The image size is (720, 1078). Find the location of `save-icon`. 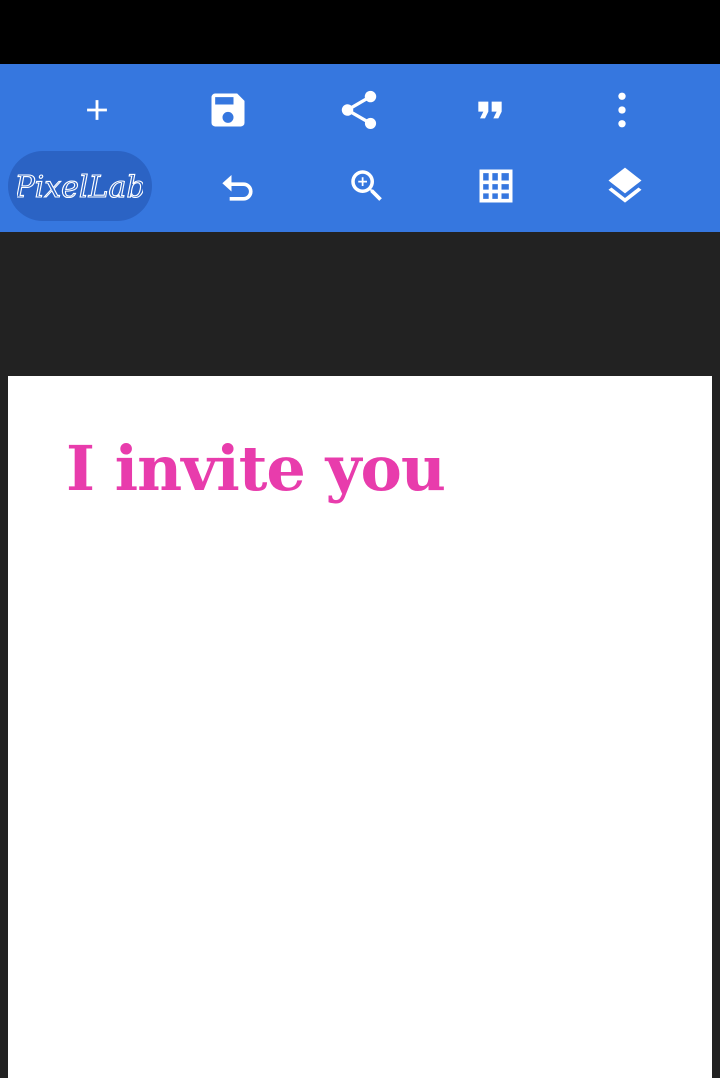

save-icon is located at coordinates (228, 110).